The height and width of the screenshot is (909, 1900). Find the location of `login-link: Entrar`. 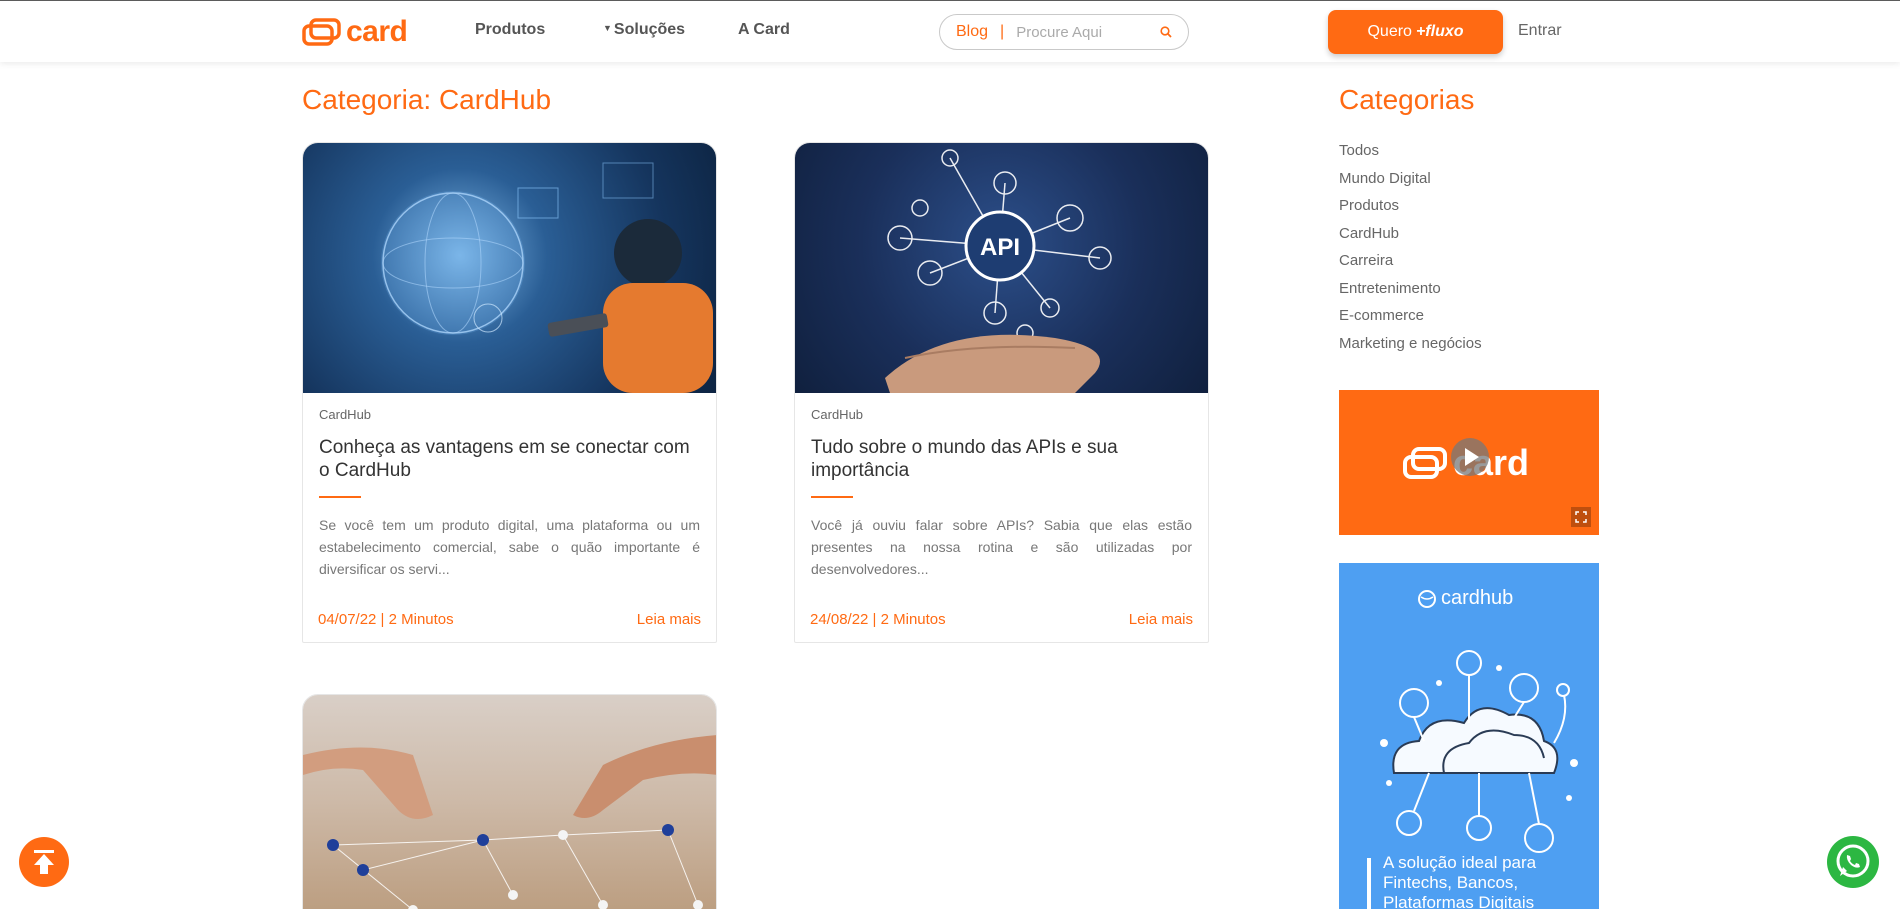

login-link: Entrar is located at coordinates (1540, 31).